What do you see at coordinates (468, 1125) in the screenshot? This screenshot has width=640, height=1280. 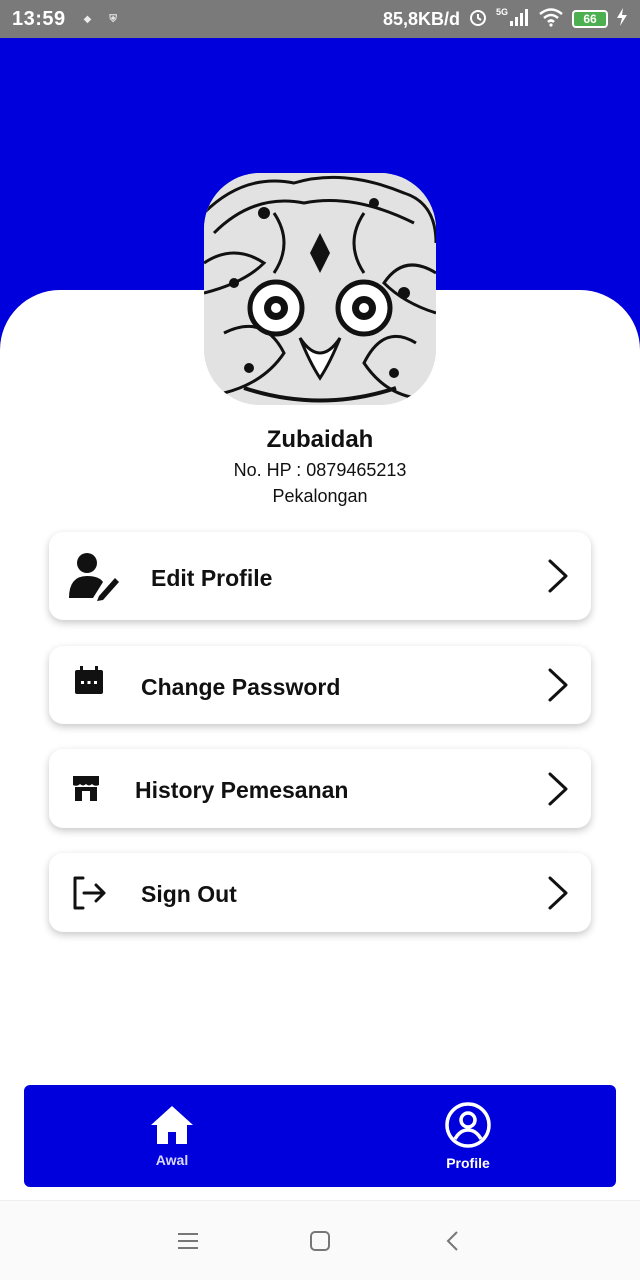 I see `profile-icon` at bounding box center [468, 1125].